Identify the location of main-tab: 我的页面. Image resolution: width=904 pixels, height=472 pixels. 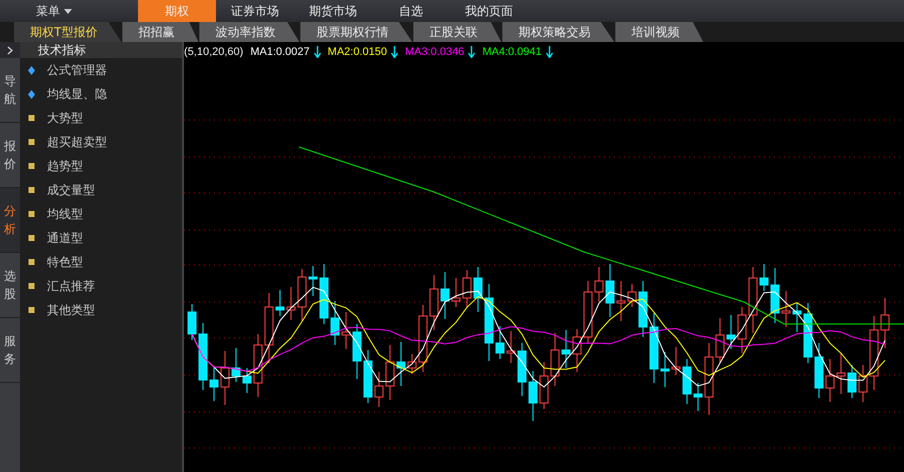
(489, 11).